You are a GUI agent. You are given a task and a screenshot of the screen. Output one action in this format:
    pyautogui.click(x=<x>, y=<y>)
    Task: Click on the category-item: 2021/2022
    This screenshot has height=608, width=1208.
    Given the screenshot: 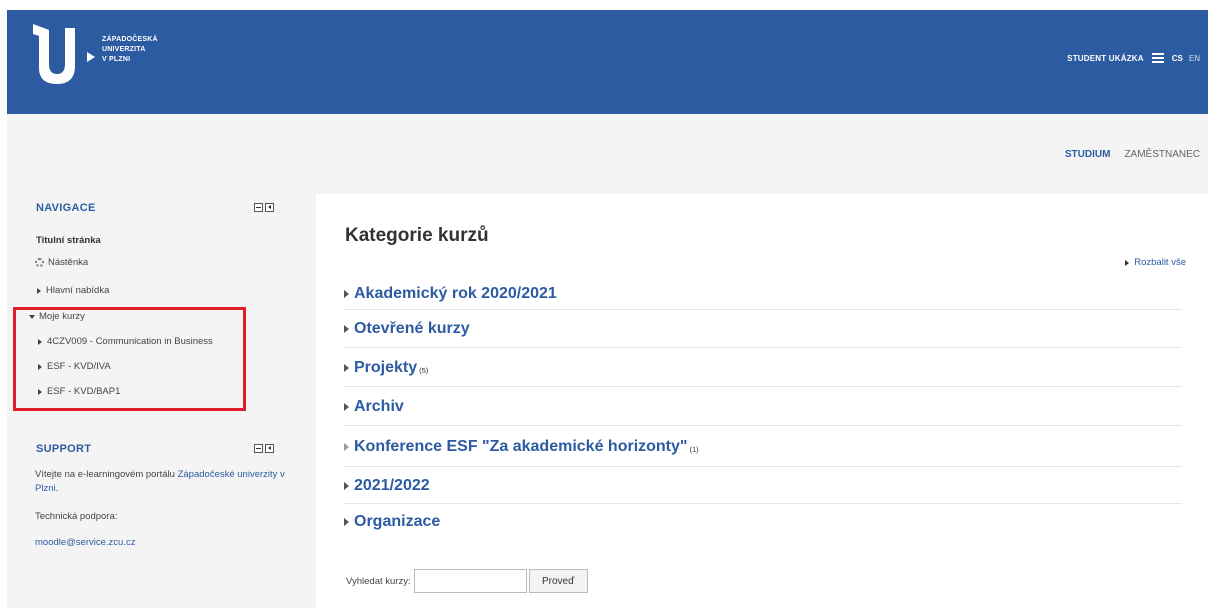 What is the action you would take?
    pyautogui.click(x=763, y=486)
    